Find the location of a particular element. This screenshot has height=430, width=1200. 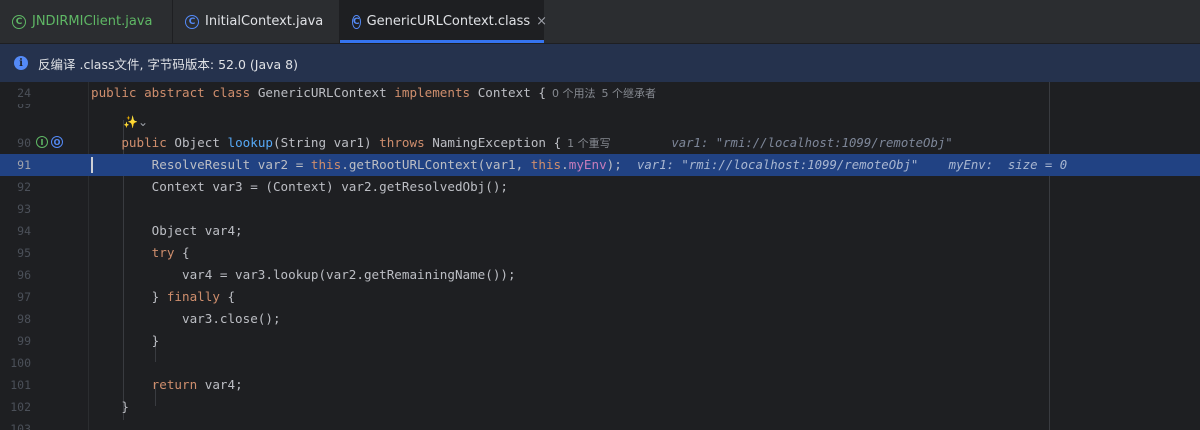

tab-label: GenericURLContext.class is located at coordinates (448, 21).